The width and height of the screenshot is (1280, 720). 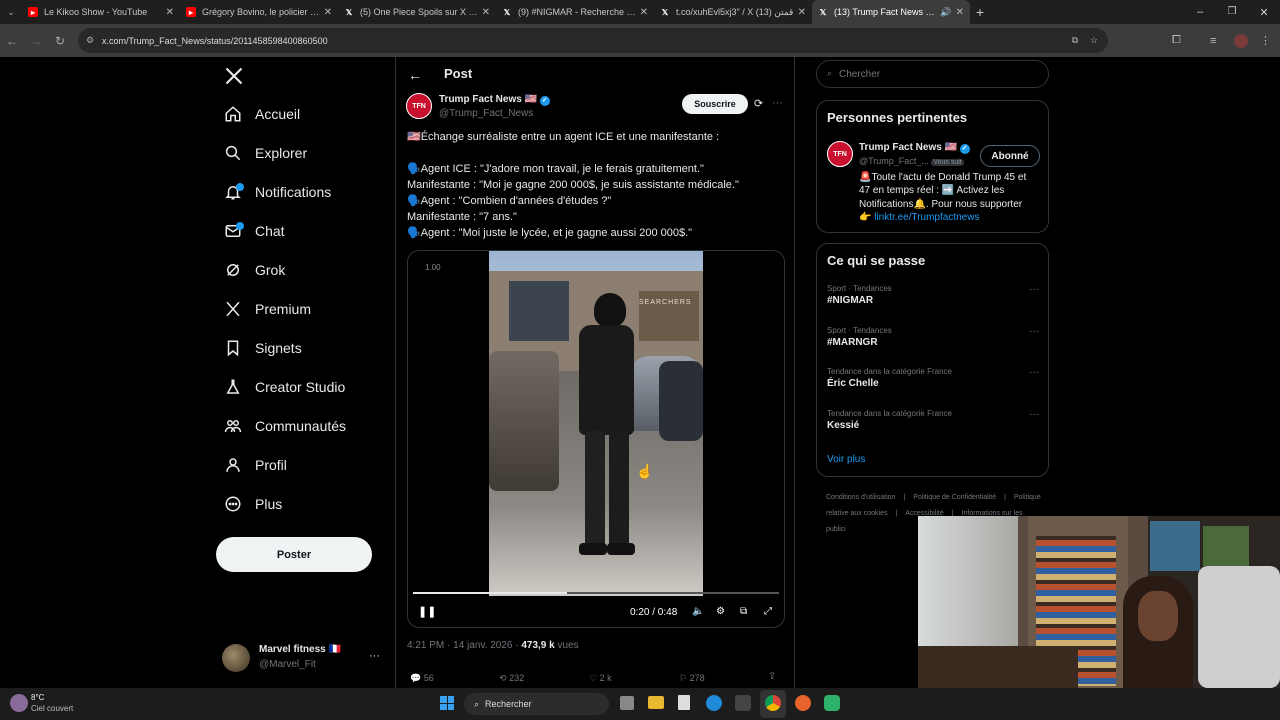 I want to click on nav-label: Chat, so click(x=270, y=231).